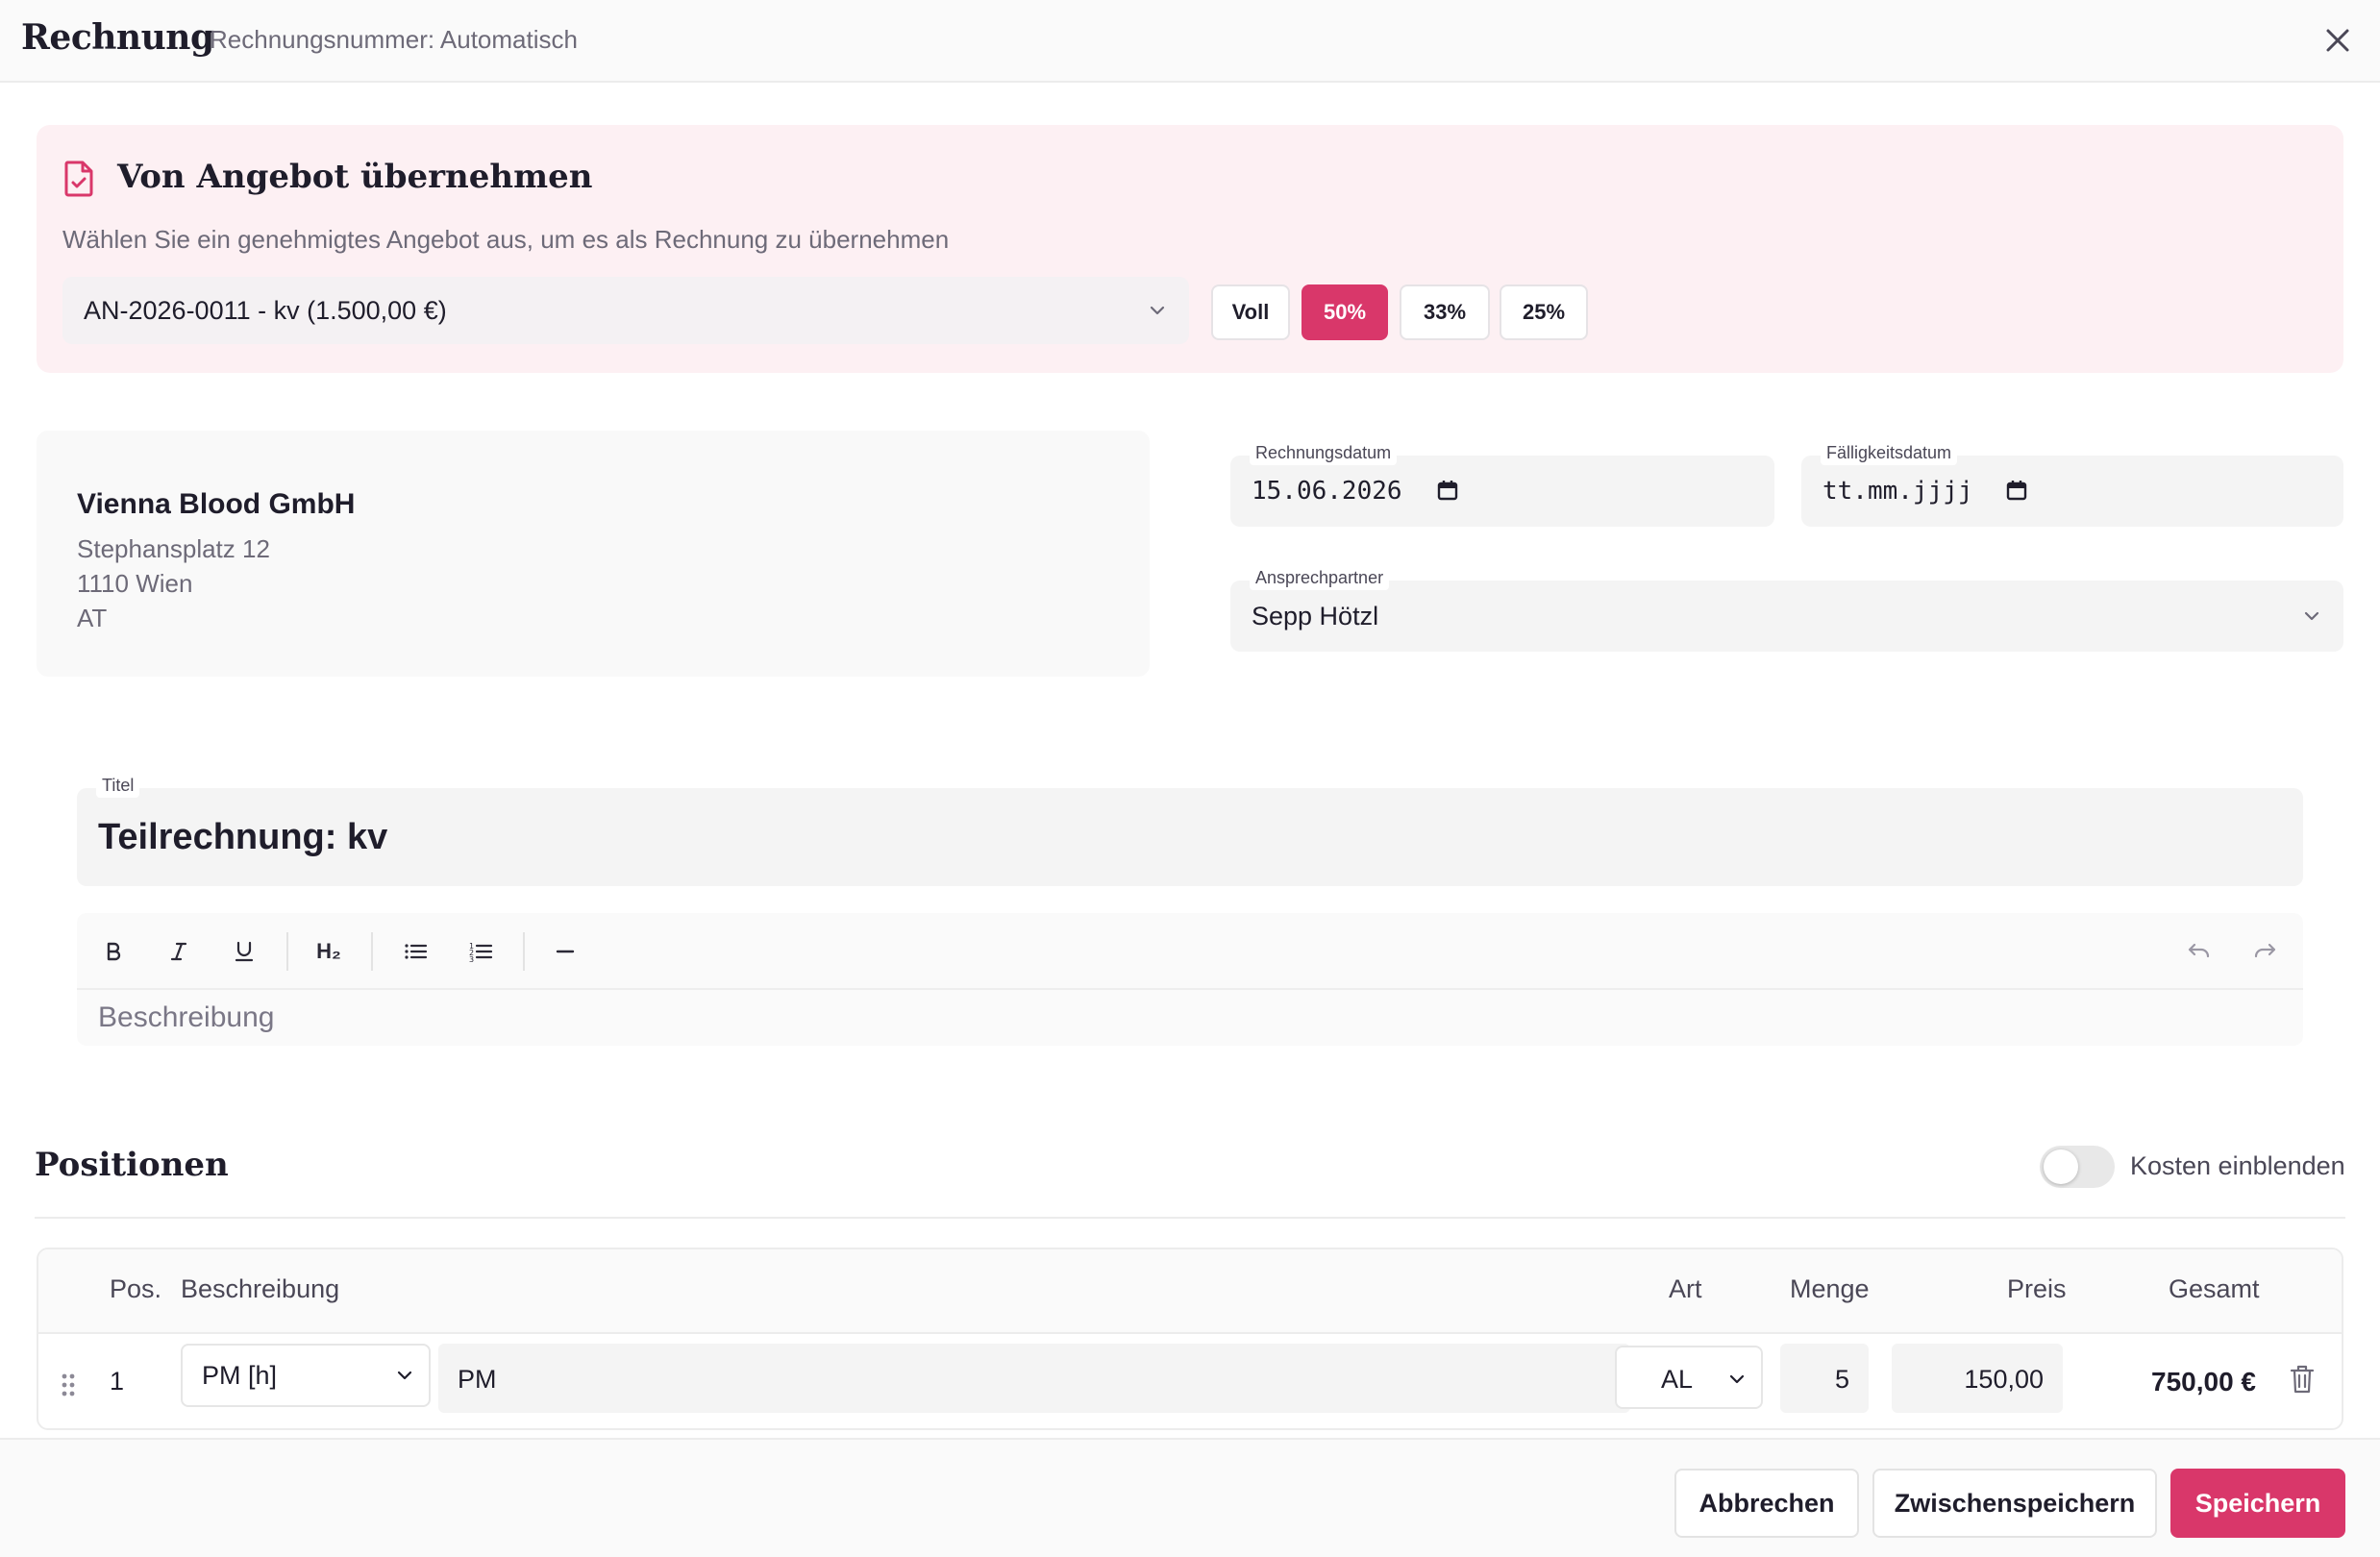 This screenshot has width=2380, height=1557. I want to click on dialog-title: Rechnung, so click(118, 37).